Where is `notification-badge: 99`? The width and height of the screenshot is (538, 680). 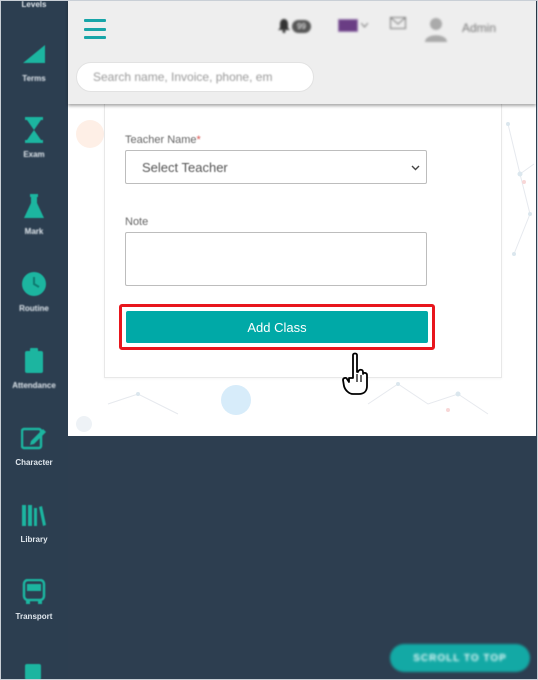
notification-badge: 99 is located at coordinates (301, 26).